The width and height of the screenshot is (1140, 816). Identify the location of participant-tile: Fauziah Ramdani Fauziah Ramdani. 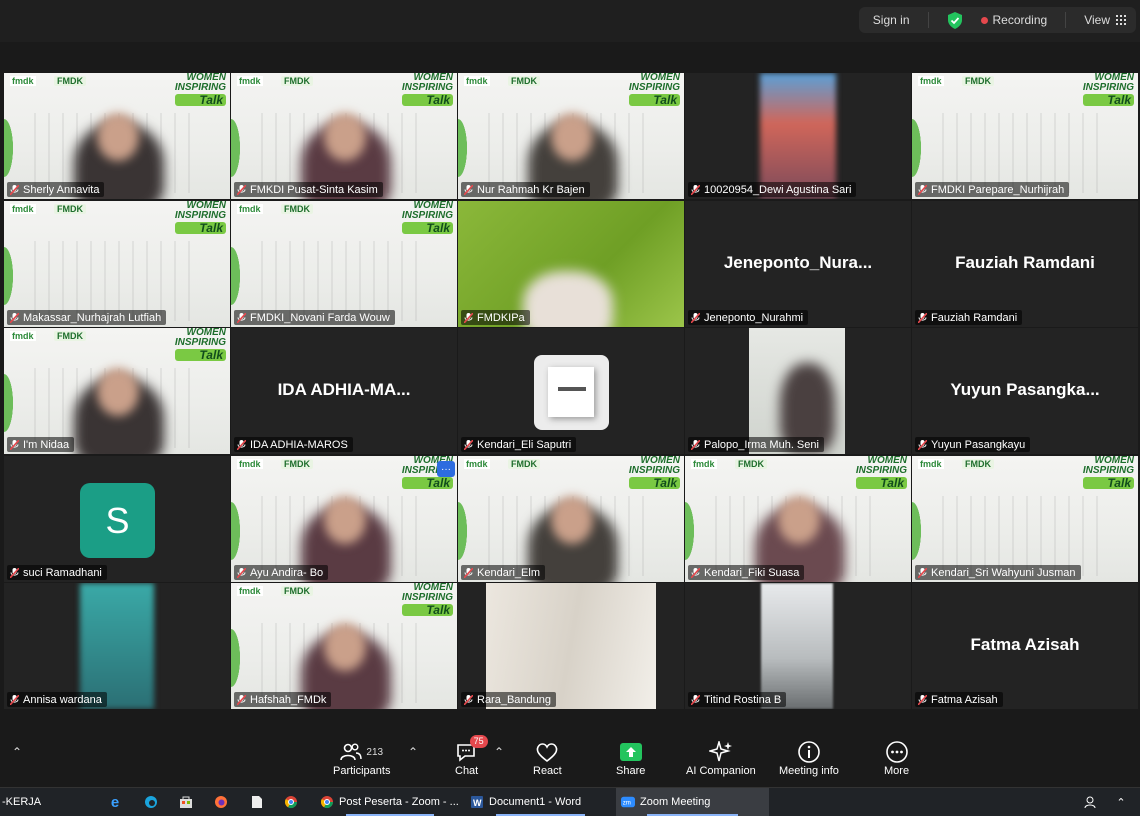
(1025, 264).